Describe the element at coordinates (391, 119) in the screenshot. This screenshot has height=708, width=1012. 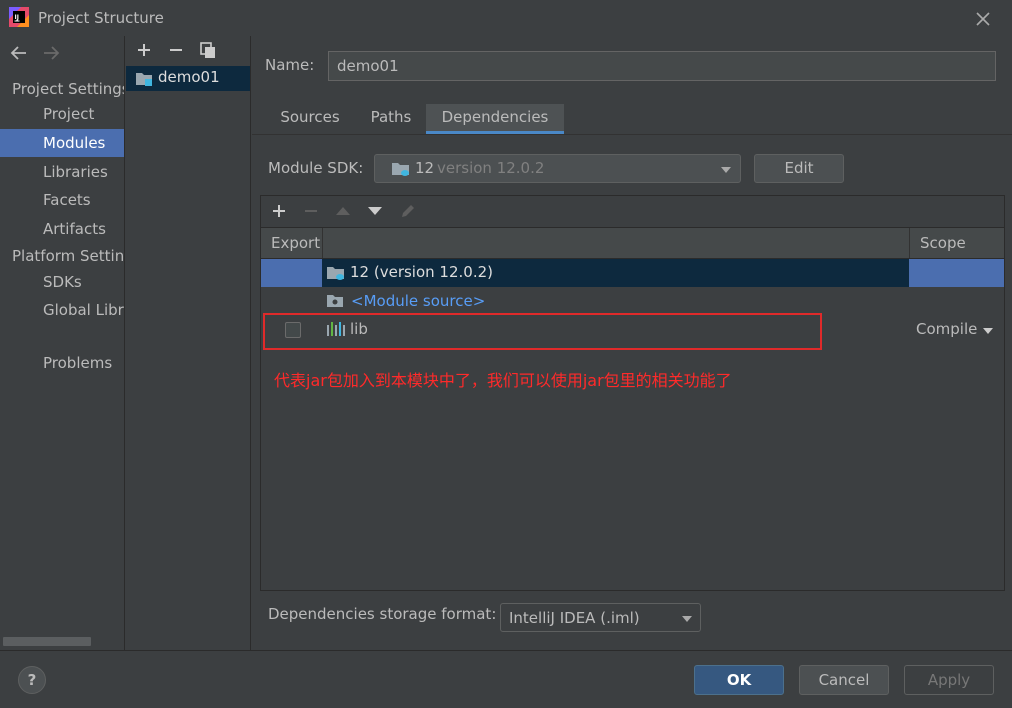
I see `tab-paths: Paths` at that location.